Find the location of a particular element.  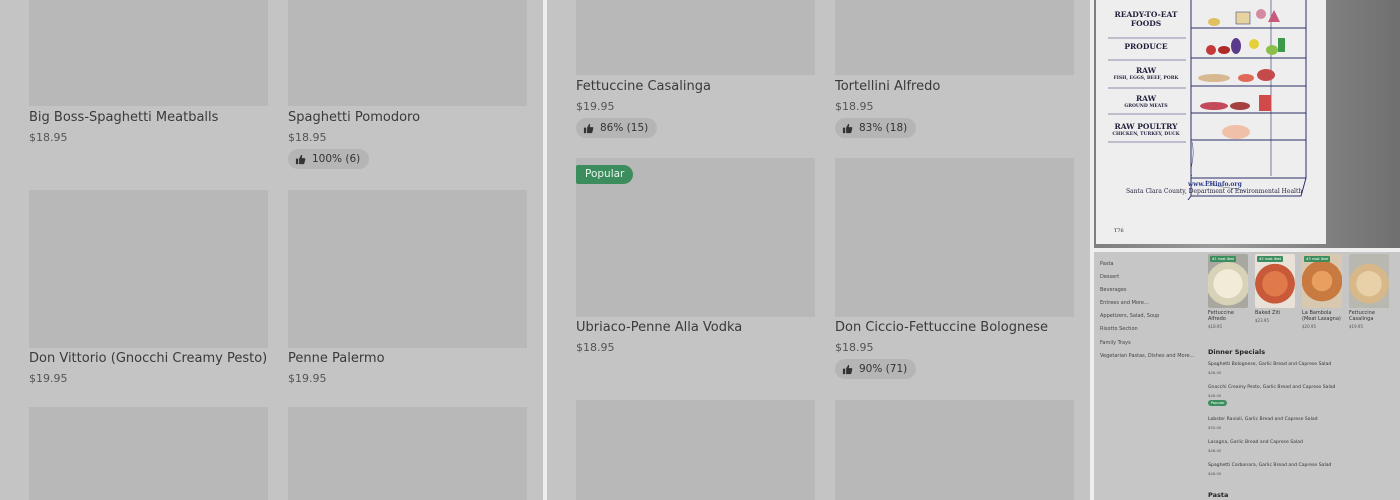

item-price-spaghetti-pomodoro: $18.95 is located at coordinates (307, 137).